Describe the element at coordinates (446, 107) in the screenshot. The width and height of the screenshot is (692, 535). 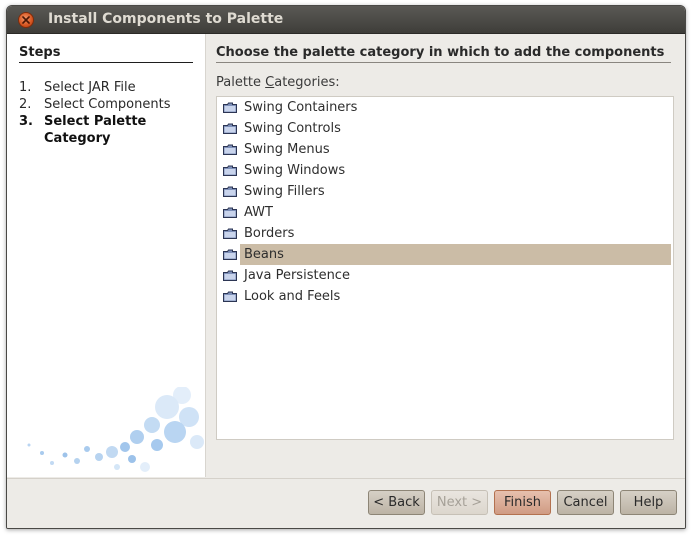
I see `list-item-swing-containers: Swing Containers` at that location.